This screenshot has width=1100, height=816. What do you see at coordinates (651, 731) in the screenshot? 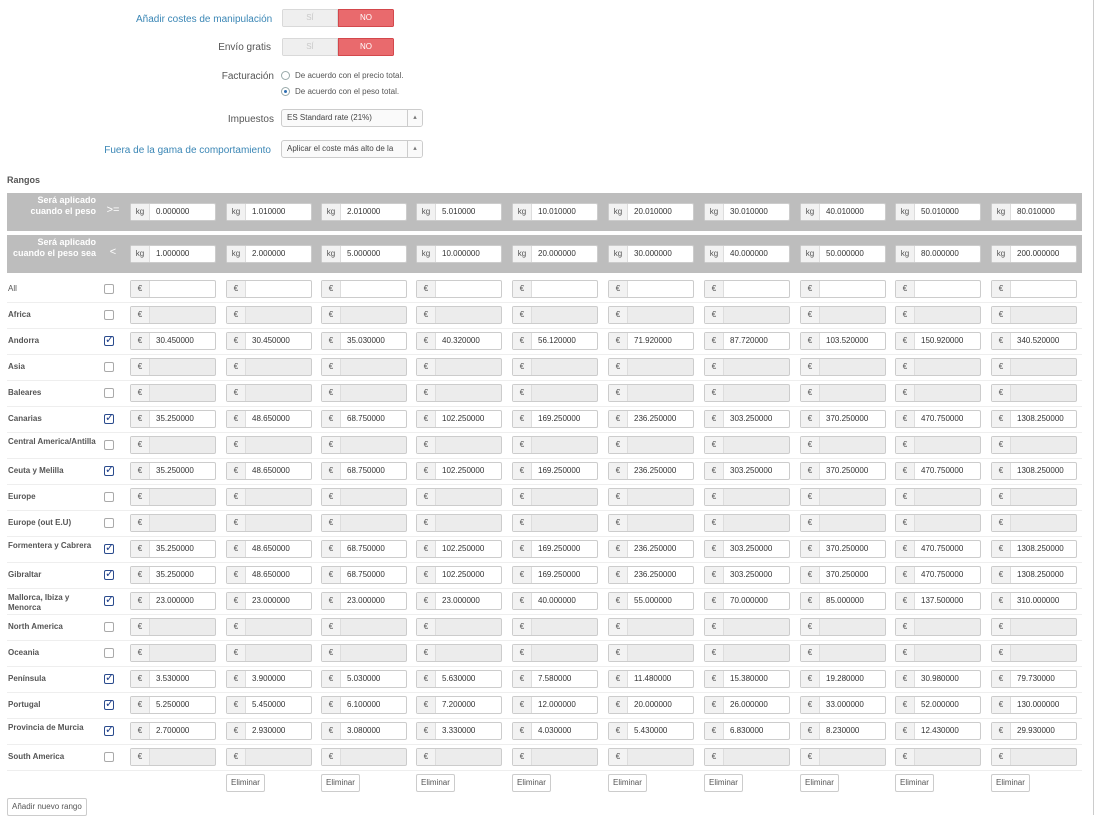
I see `price-input: €5.430000` at bounding box center [651, 731].